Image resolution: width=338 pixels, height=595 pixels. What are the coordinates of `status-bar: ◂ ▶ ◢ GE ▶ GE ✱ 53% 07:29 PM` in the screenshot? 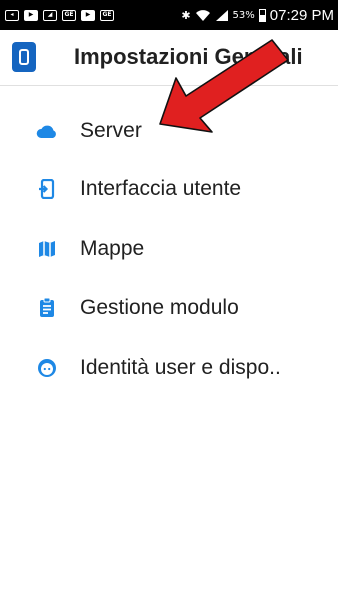 It's located at (169, 15).